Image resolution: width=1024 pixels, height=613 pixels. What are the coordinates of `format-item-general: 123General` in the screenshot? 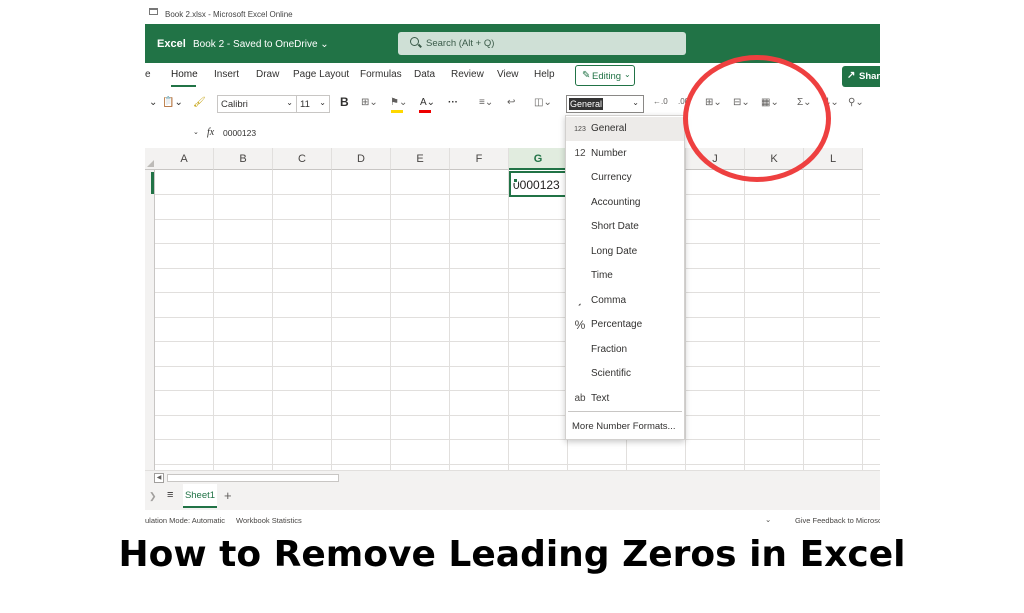 It's located at (625, 129).